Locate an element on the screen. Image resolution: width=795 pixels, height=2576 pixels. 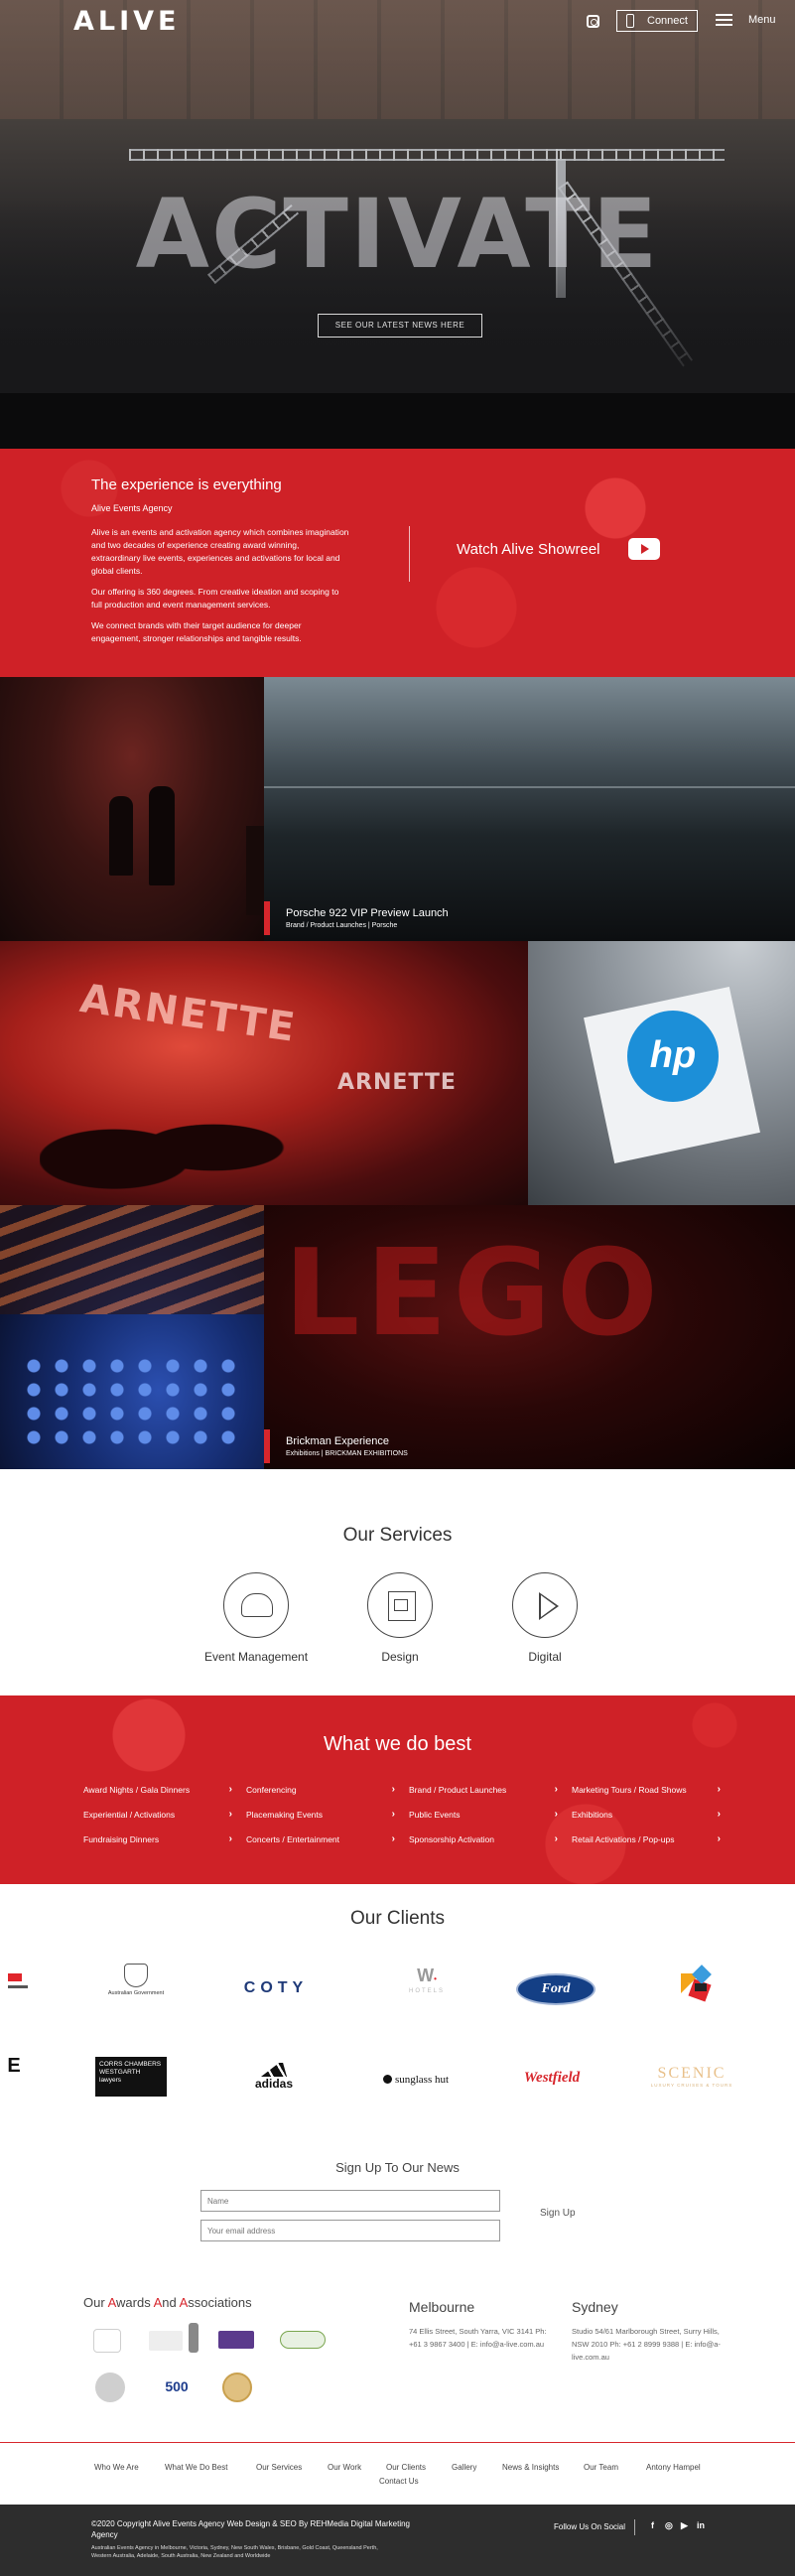
gallery-tile-hp: hp is located at coordinates (661, 1073).